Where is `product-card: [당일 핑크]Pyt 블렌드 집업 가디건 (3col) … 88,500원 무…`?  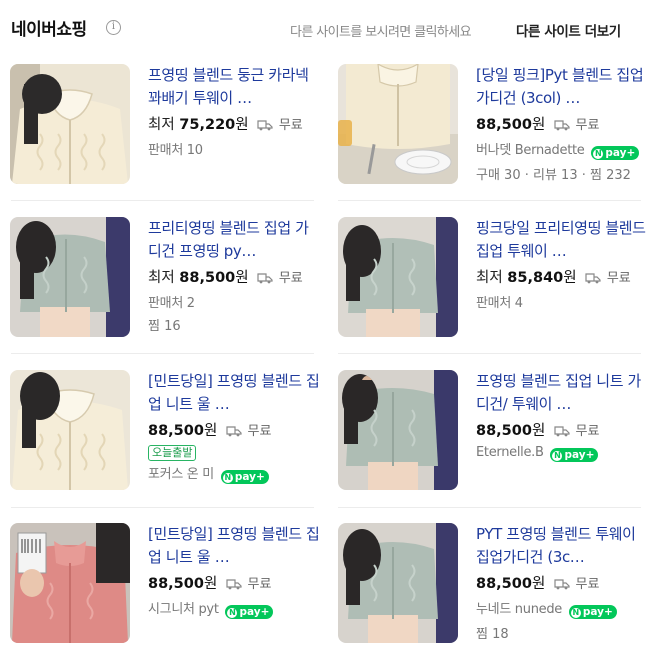 product-card: [당일 핑크]Pyt 블렌드 집업 가디건 (3col) … 88,500원 무… is located at coordinates (494, 134).